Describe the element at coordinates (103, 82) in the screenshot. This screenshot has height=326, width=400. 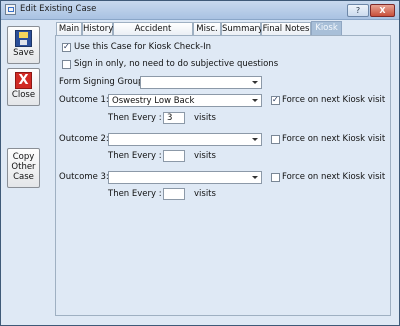
I see `form-signing-group-label: Form Signing Group:` at that location.